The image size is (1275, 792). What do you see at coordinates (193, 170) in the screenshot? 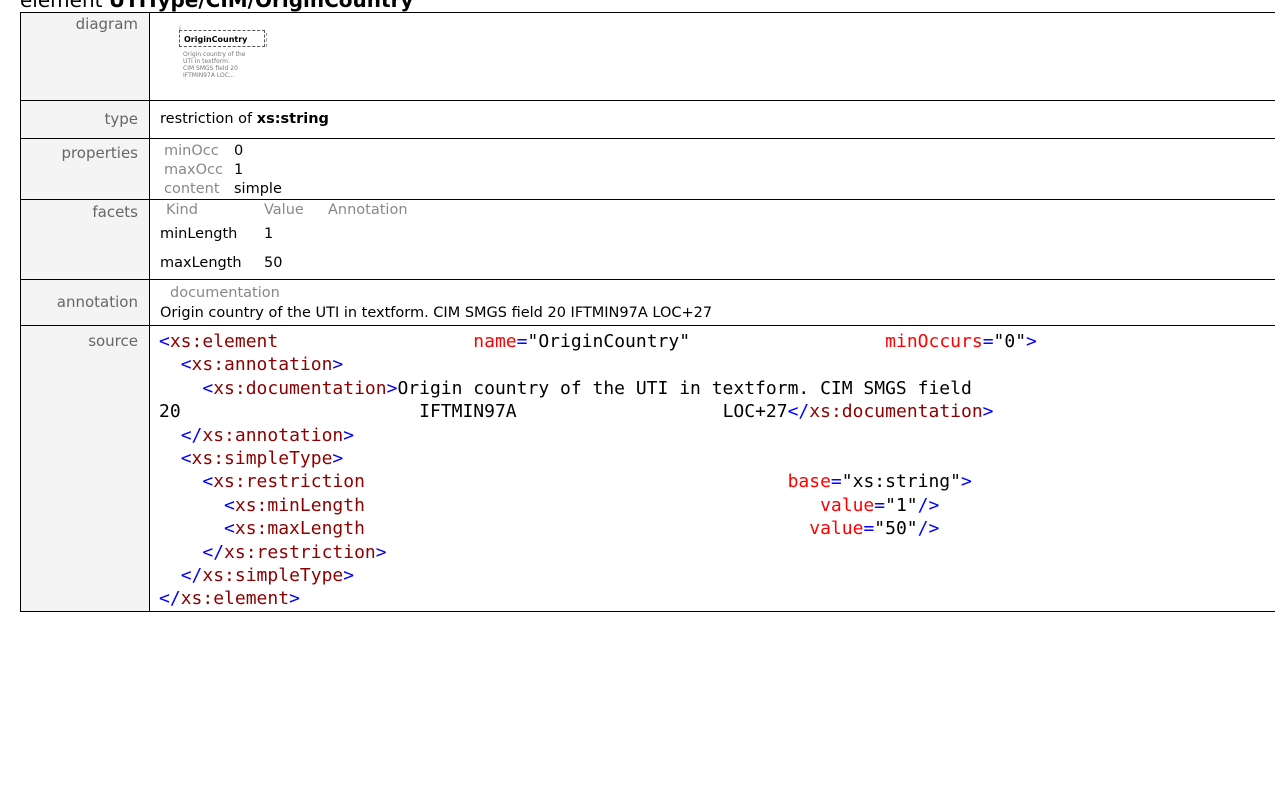
I see `property-key: maxOcc` at bounding box center [193, 170].